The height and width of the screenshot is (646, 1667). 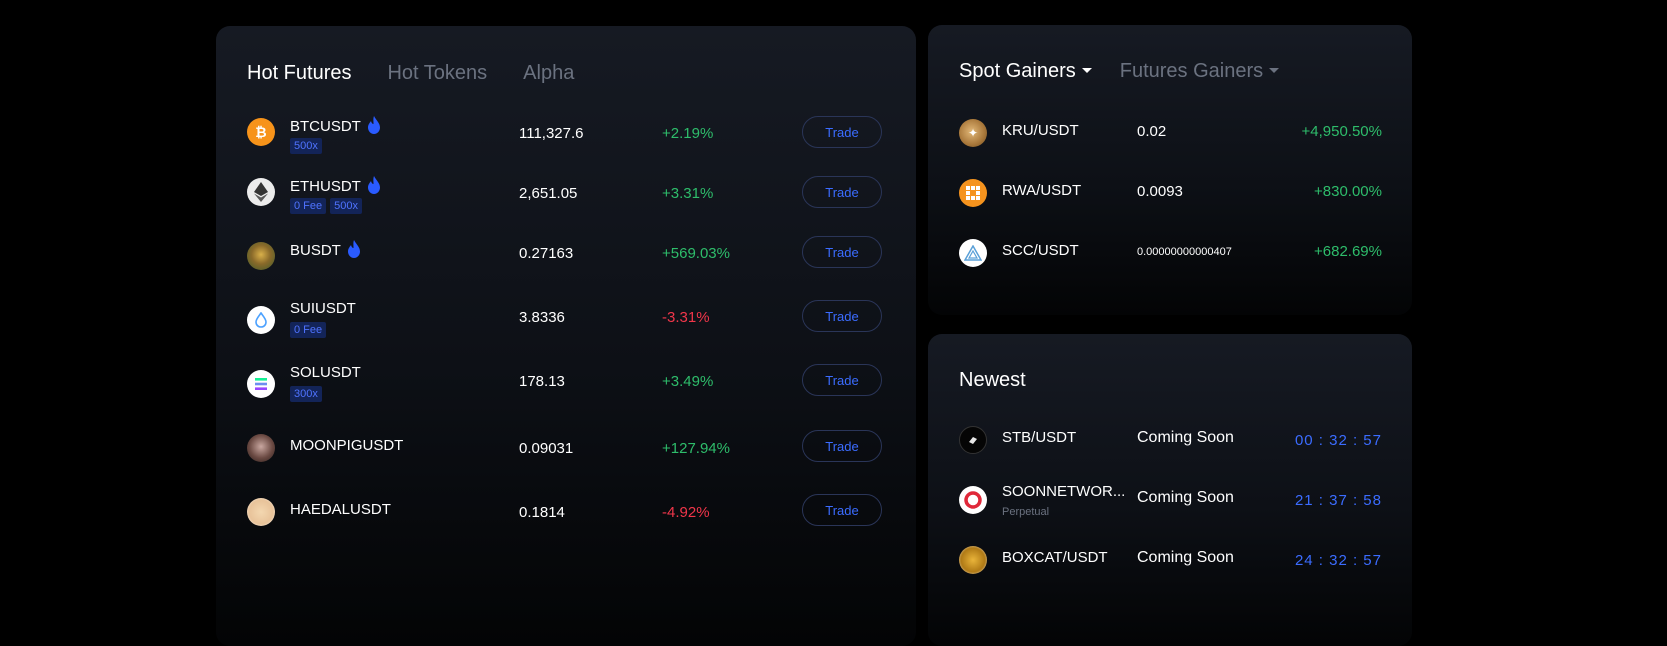 What do you see at coordinates (299, 73) in the screenshot?
I see `tab-hot-futures: Hot Futures` at bounding box center [299, 73].